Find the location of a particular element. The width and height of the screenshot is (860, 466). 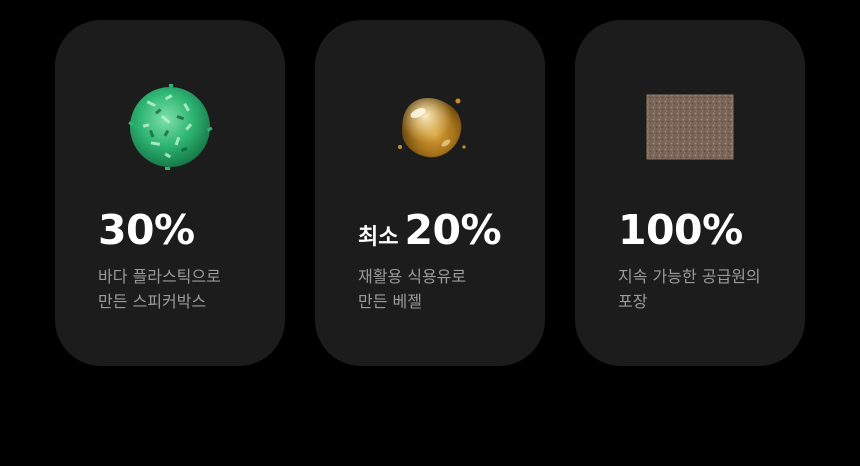

stat-value: 100% is located at coordinates (680, 230).